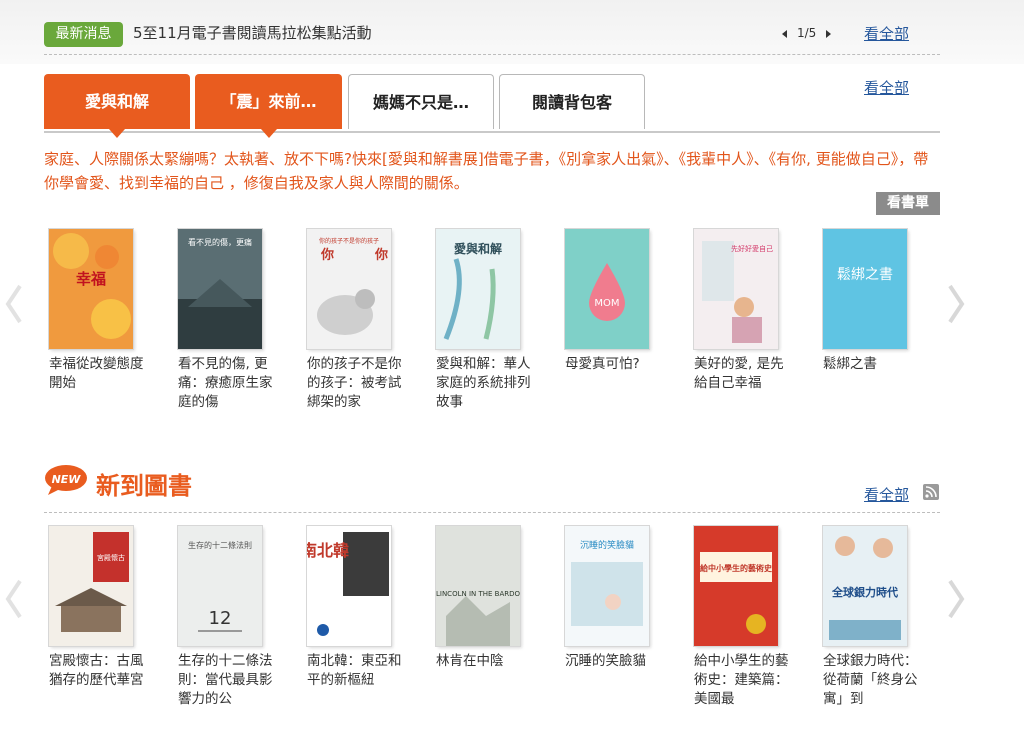 The height and width of the screenshot is (734, 1024). What do you see at coordinates (14, 304) in the screenshot?
I see `shelf-prev-arrow-icon` at bounding box center [14, 304].